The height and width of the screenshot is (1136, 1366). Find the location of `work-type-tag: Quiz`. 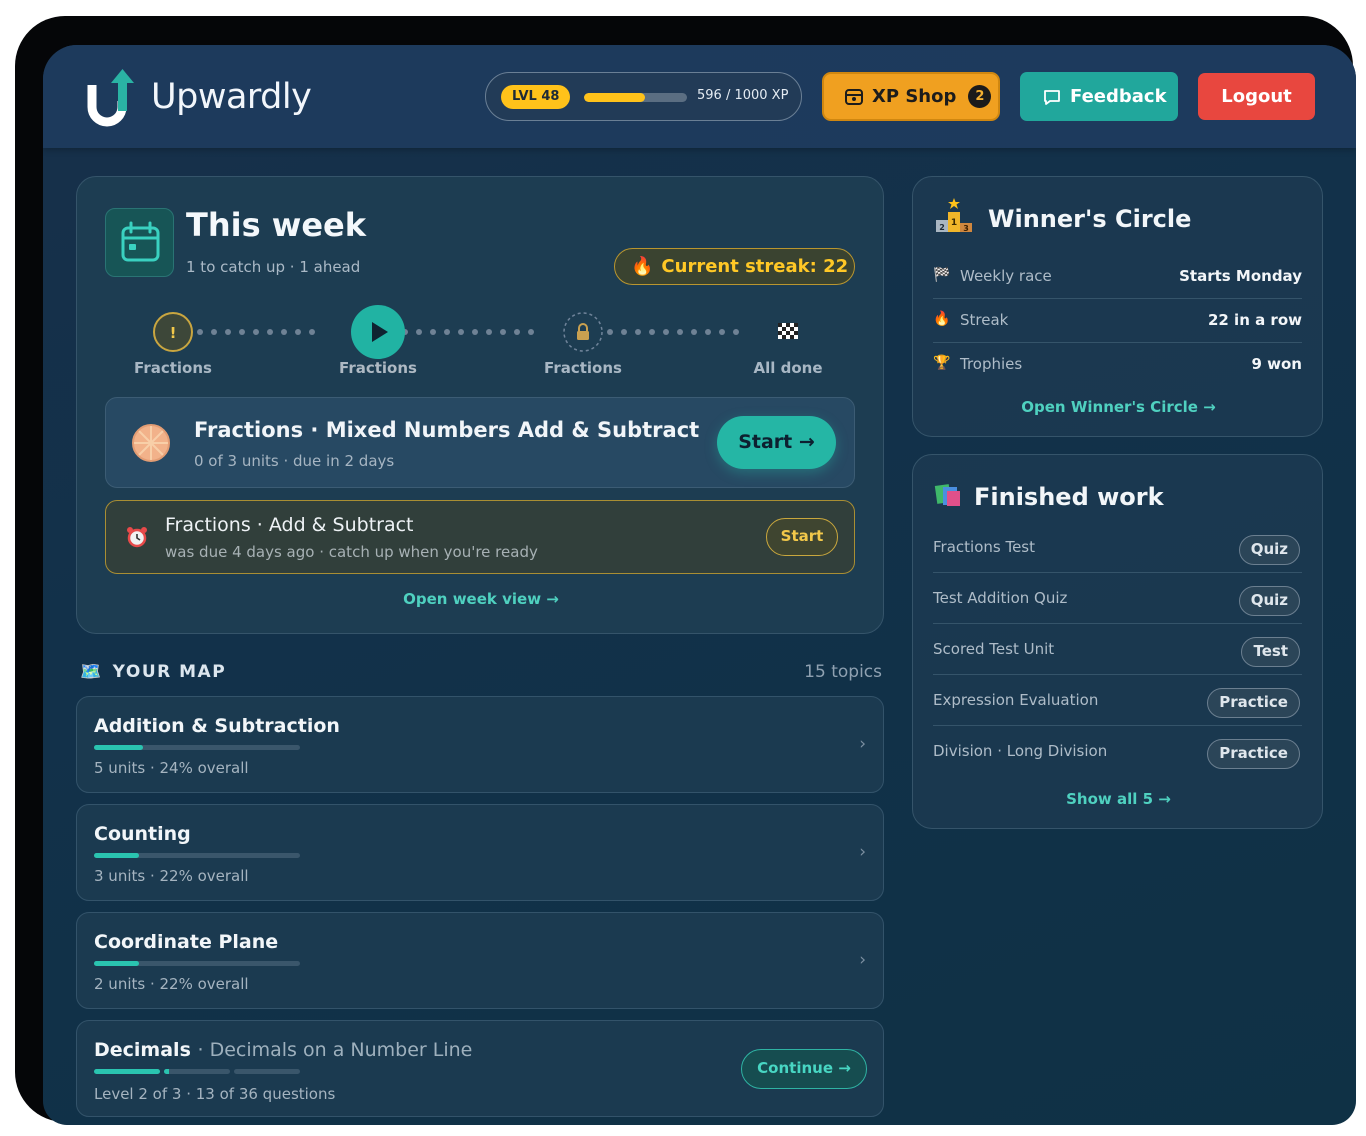

work-type-tag: Quiz is located at coordinates (1269, 550).